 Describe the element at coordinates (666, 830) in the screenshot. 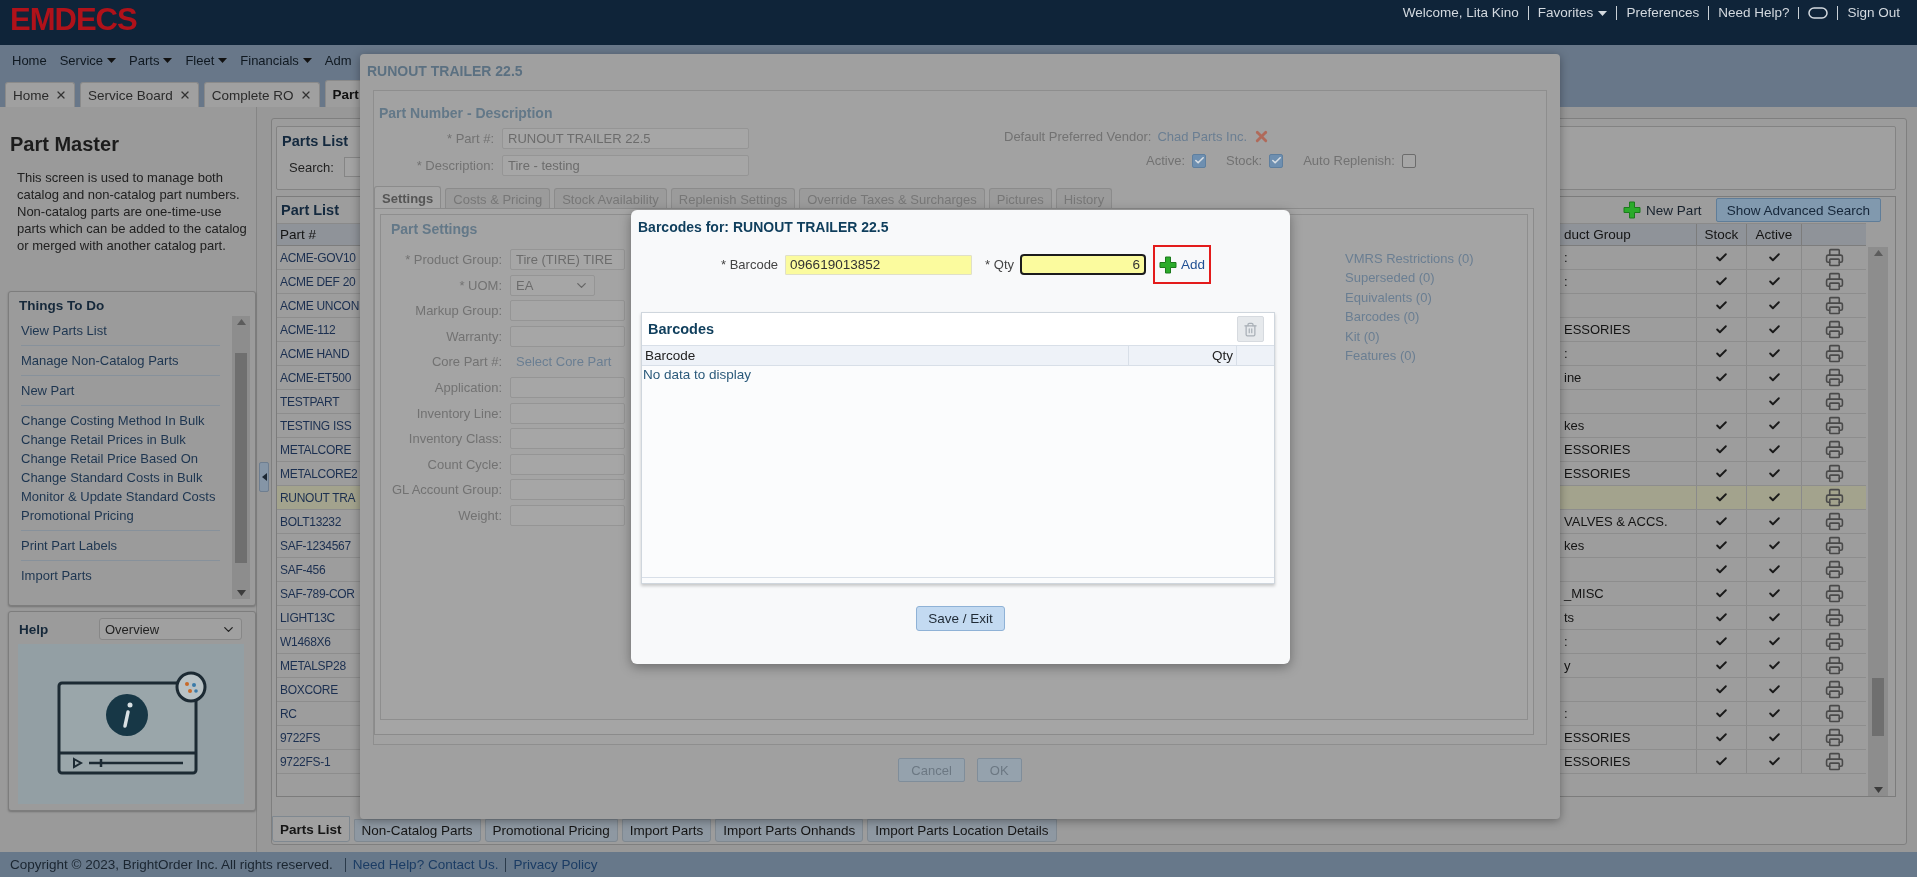

I see `tab: Import Parts` at that location.